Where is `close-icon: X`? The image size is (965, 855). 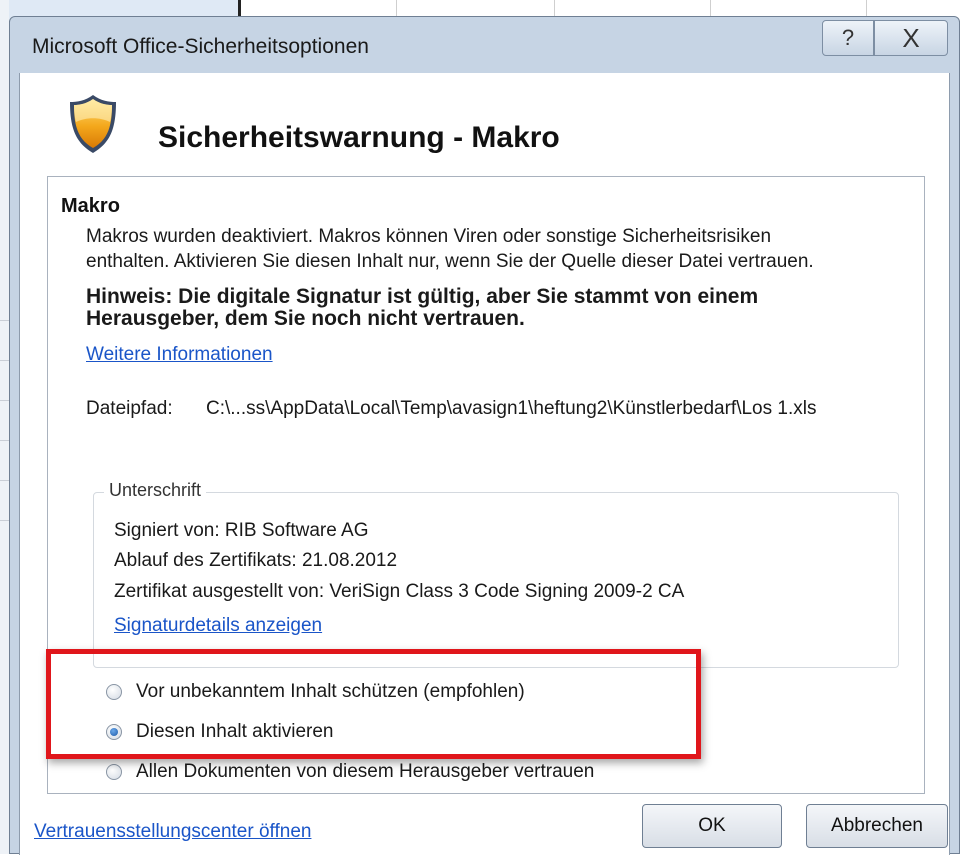 close-icon: X is located at coordinates (911, 37).